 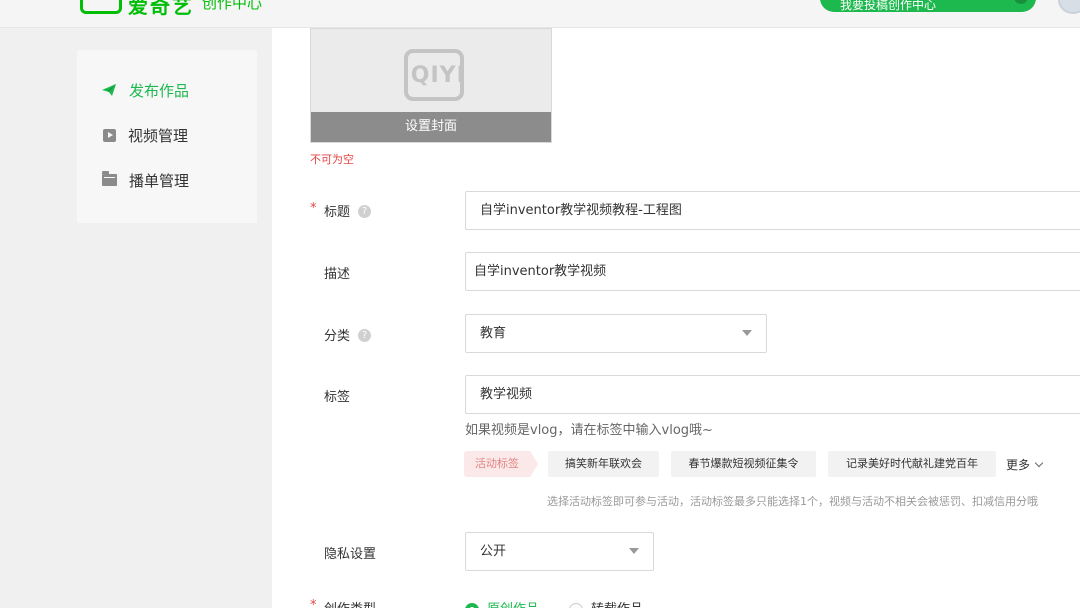 I want to click on radio-original-label: 原创作品, so click(x=513, y=603).